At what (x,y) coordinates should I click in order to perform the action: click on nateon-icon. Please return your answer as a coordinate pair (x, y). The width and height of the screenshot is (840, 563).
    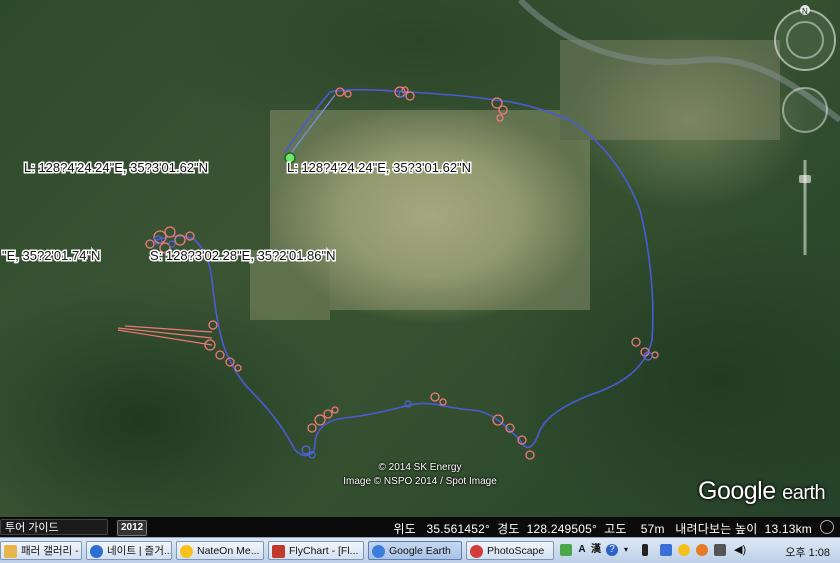
    Looking at the image, I should click on (186, 551).